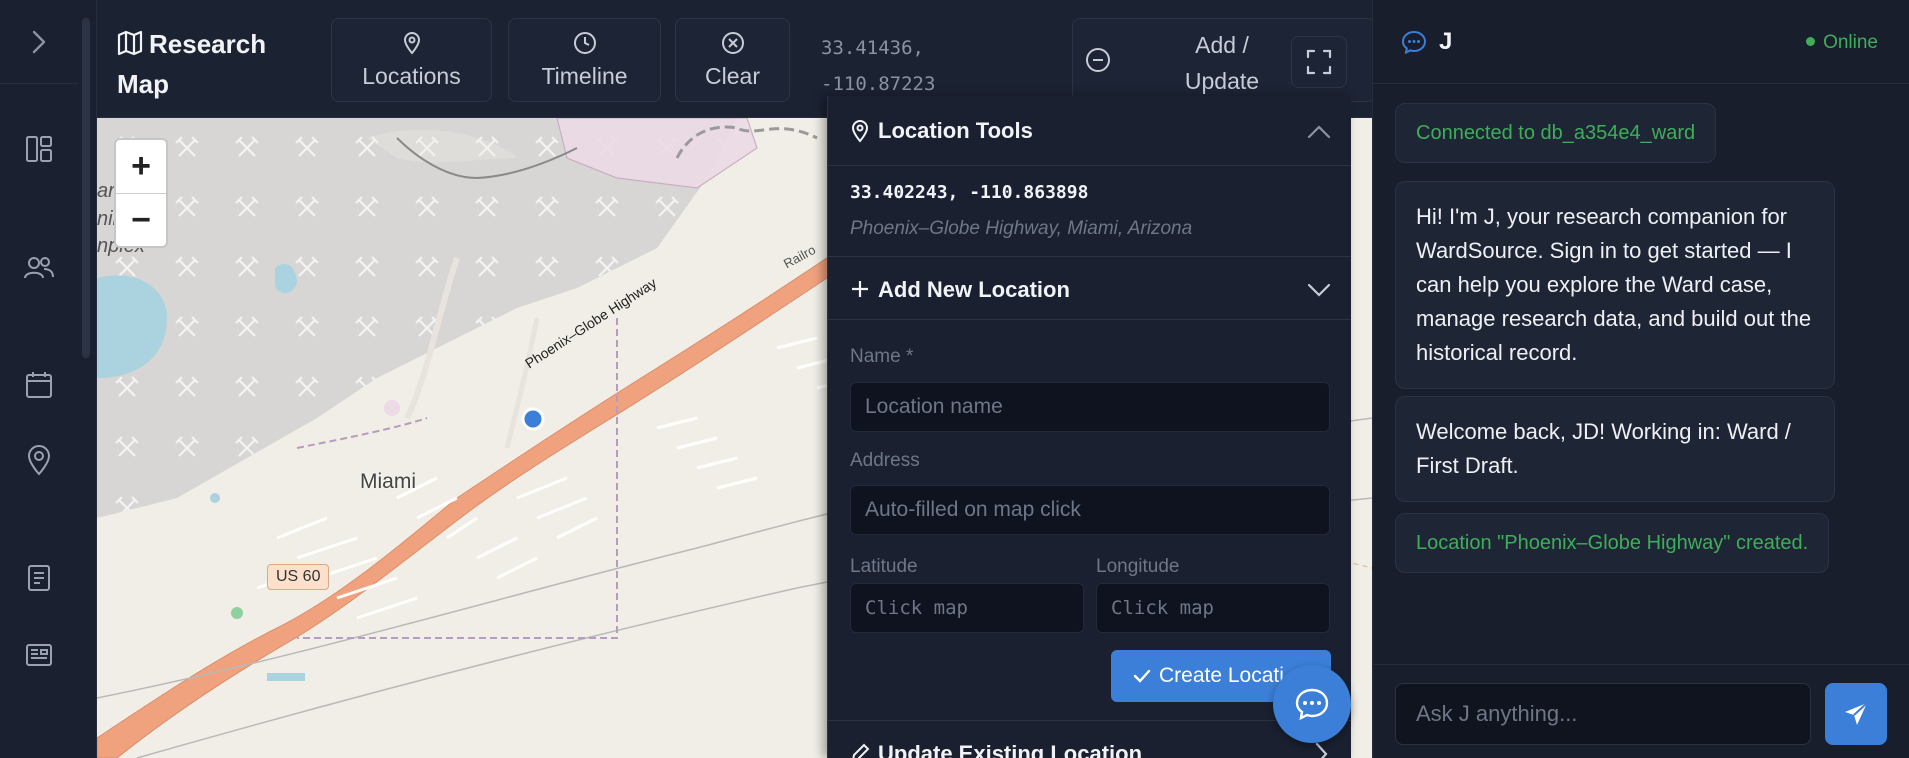 This screenshot has height=758, width=1909. What do you see at coordinates (1089, 131) in the screenshot?
I see `location-tools-header: Location Tools` at bounding box center [1089, 131].